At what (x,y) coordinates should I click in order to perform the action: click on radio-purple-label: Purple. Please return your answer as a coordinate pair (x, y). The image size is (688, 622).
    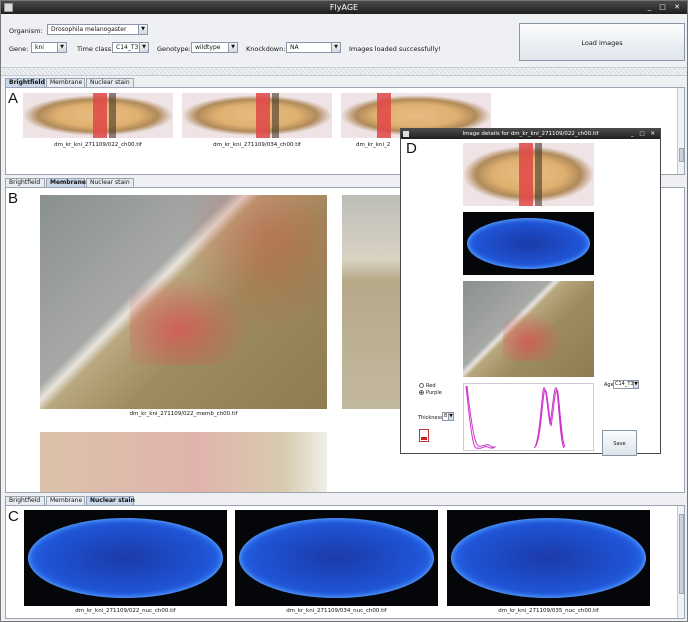
    Looking at the image, I should click on (434, 393).